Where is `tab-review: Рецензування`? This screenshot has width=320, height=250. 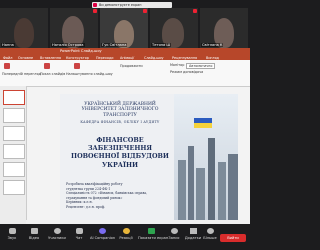 tab-review: Рецензування is located at coordinates (184, 58).